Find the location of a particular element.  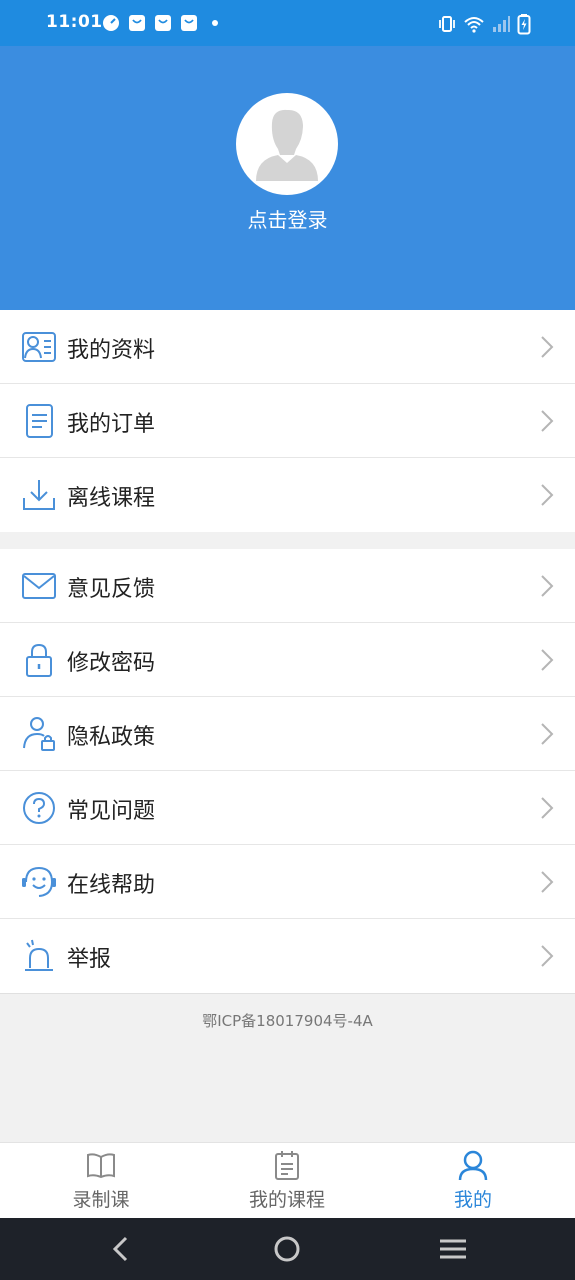

user-lock-icon is located at coordinates (39, 734).